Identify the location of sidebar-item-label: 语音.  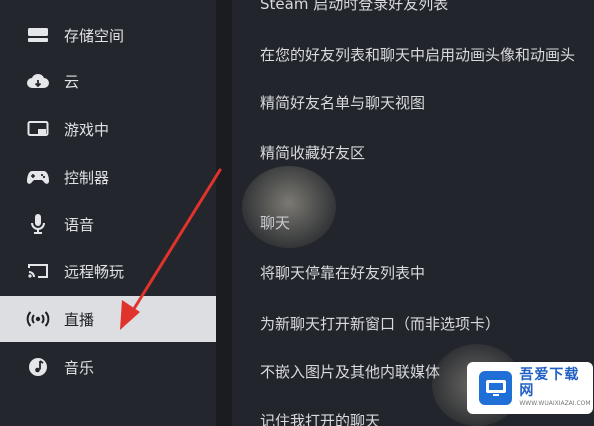
(79, 224).